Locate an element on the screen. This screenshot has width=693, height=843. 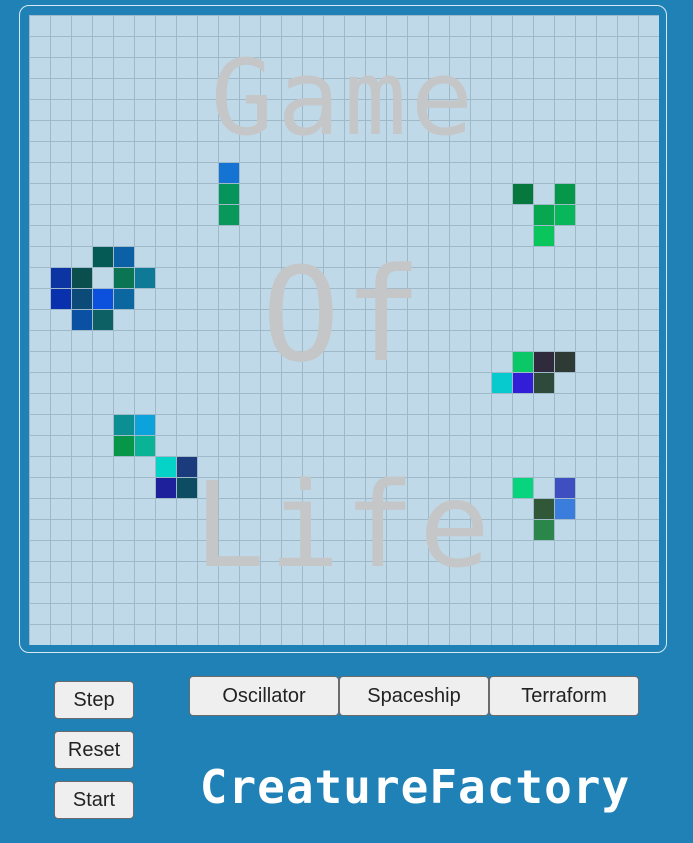
watermark-game: Game is located at coordinates (344, 98).